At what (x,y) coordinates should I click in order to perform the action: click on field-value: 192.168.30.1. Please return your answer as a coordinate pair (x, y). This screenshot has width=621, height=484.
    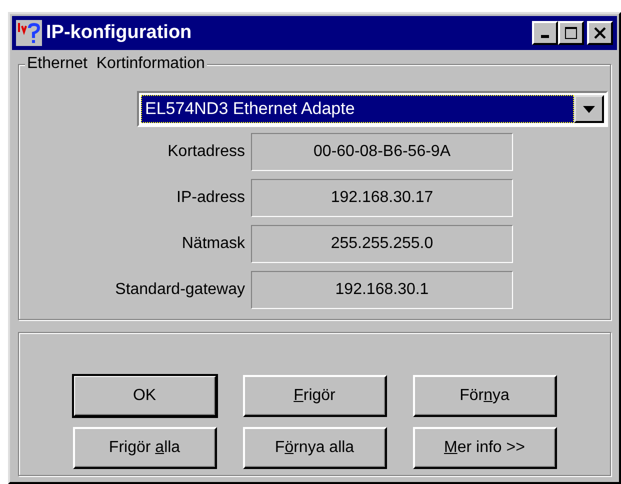
    Looking at the image, I should click on (382, 290).